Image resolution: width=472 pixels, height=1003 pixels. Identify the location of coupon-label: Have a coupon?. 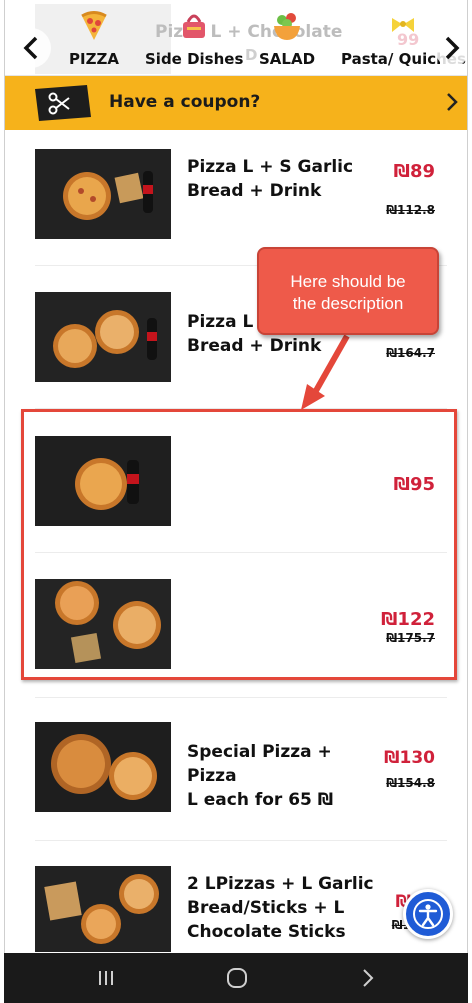
(185, 102).